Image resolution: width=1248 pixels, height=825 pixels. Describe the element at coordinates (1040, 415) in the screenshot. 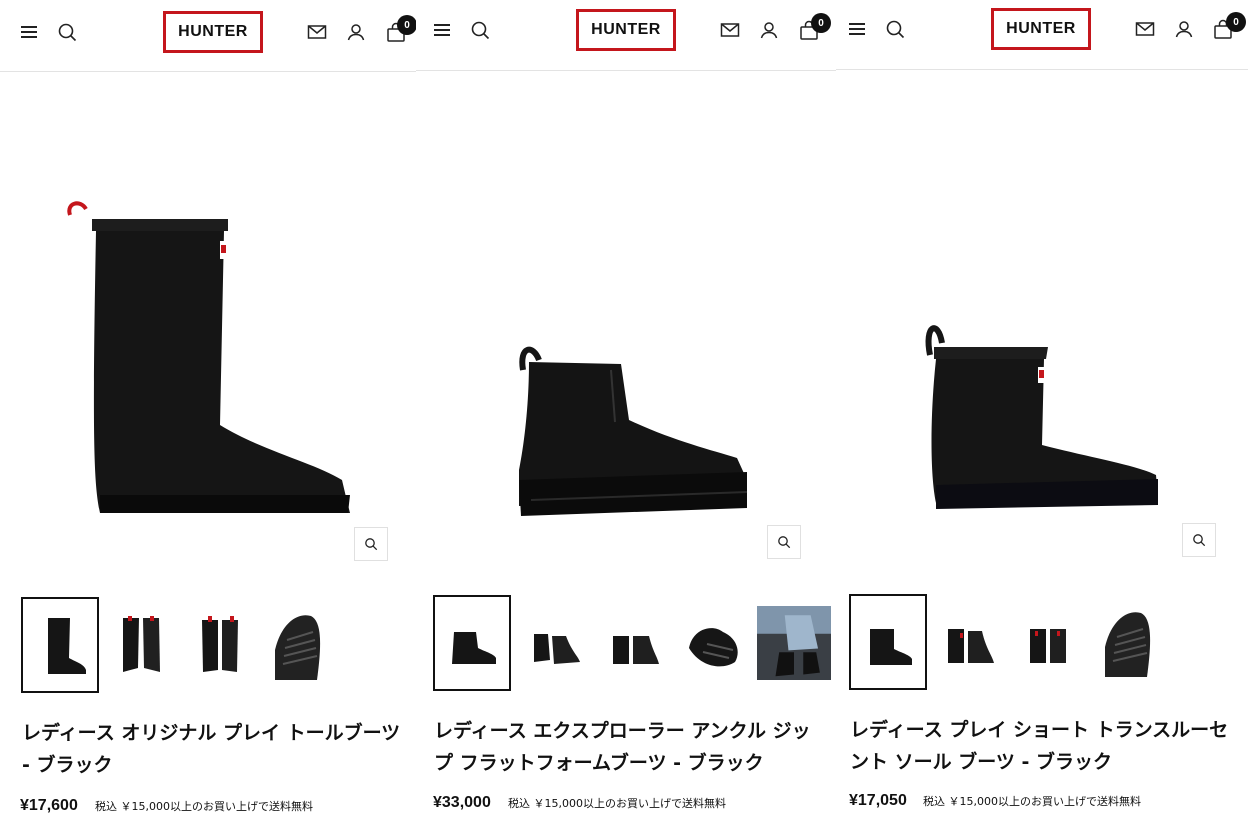

I see `short-boot-image` at that location.